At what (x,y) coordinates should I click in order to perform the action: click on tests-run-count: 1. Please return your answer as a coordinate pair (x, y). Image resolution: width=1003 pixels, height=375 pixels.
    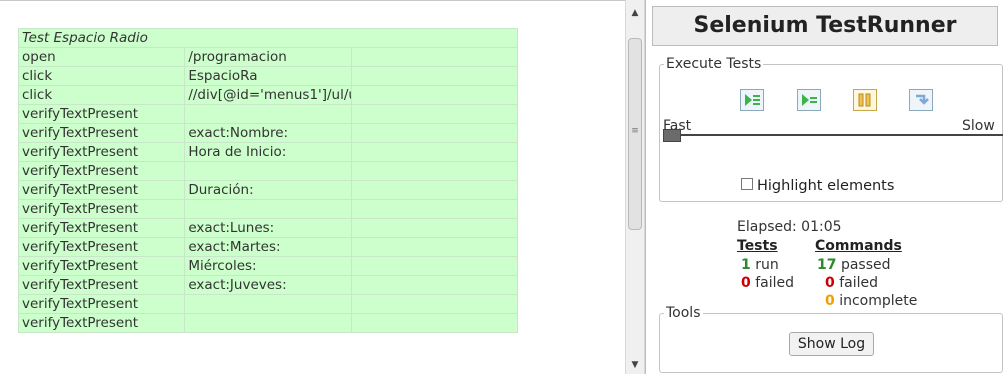
    Looking at the image, I should click on (746, 265).